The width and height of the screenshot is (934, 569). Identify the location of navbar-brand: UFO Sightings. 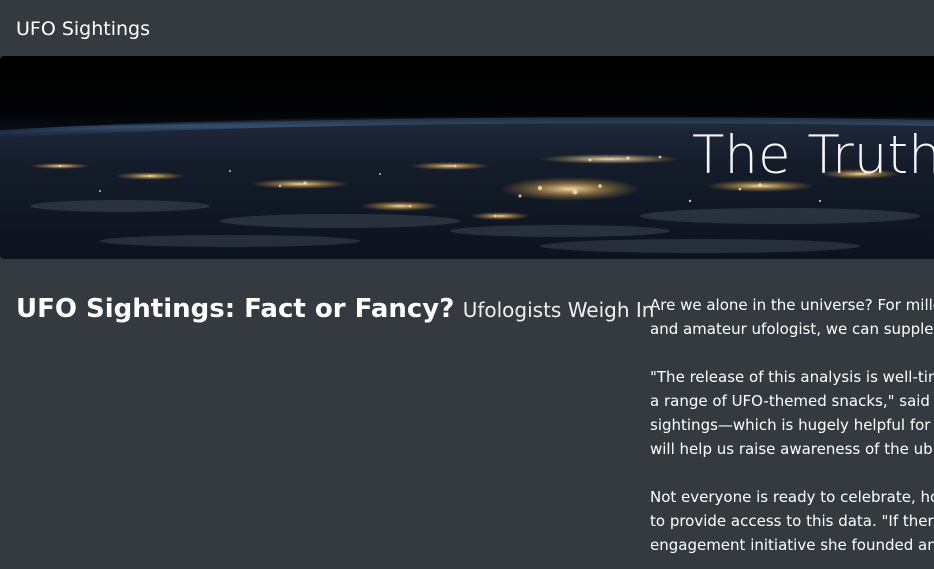
(83, 29).